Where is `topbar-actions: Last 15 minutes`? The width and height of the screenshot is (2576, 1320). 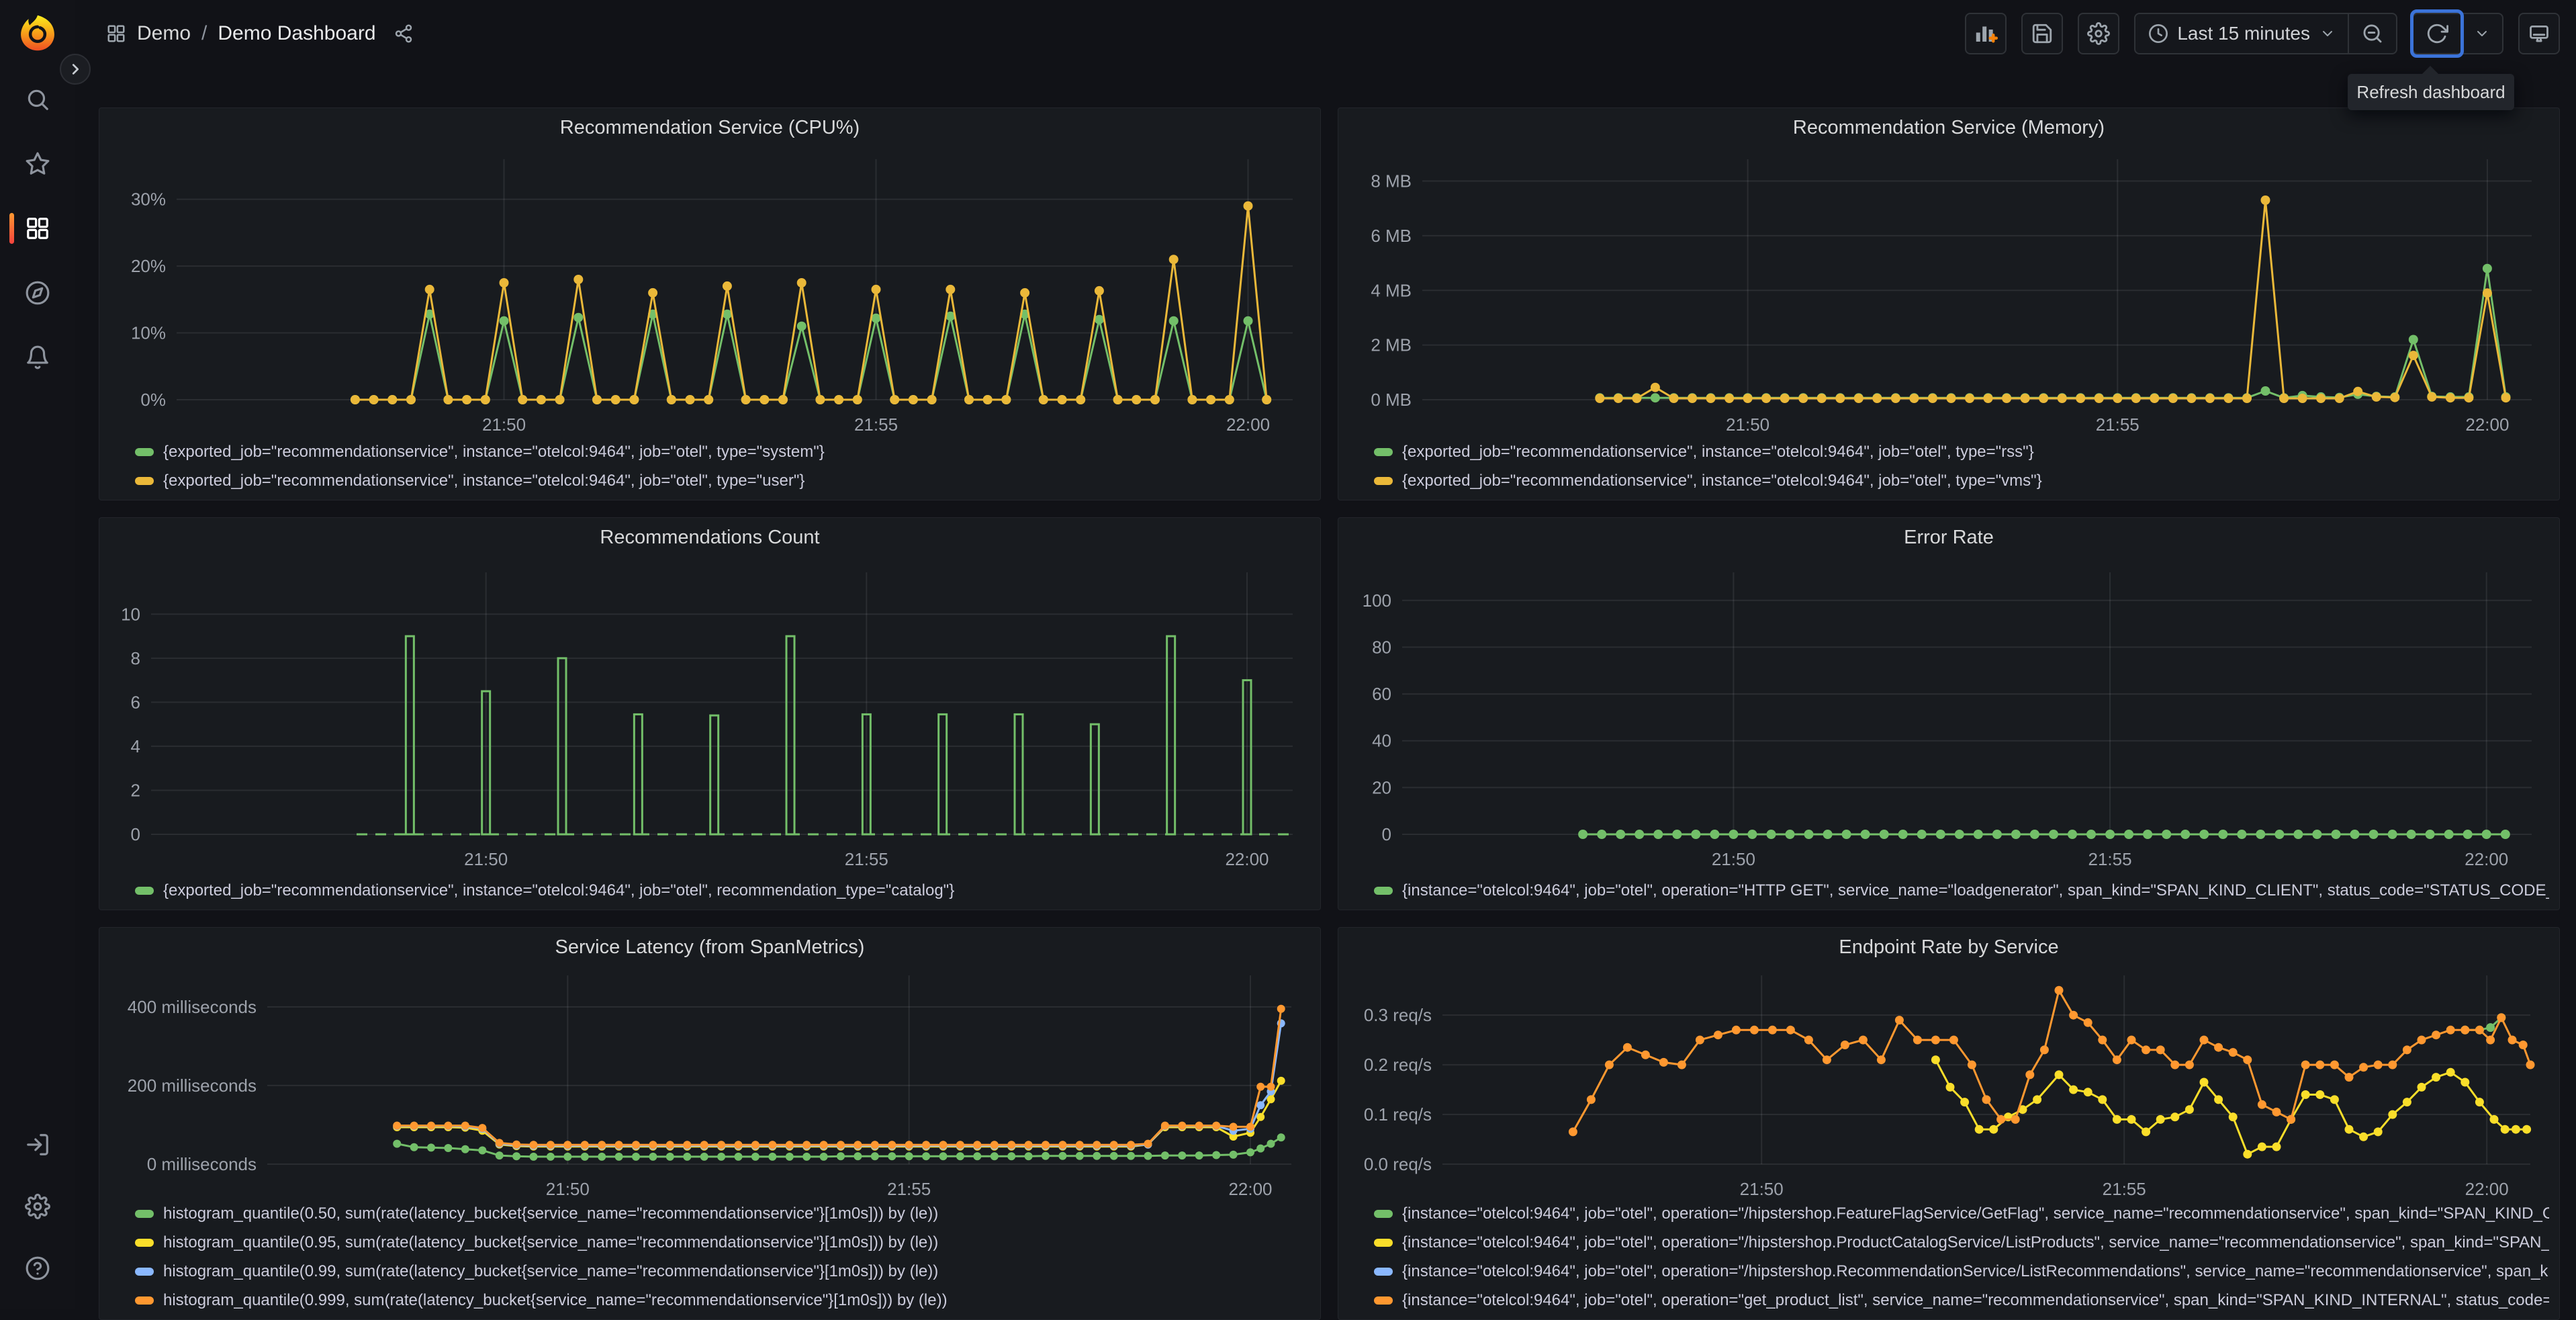 topbar-actions: Last 15 minutes is located at coordinates (2262, 33).